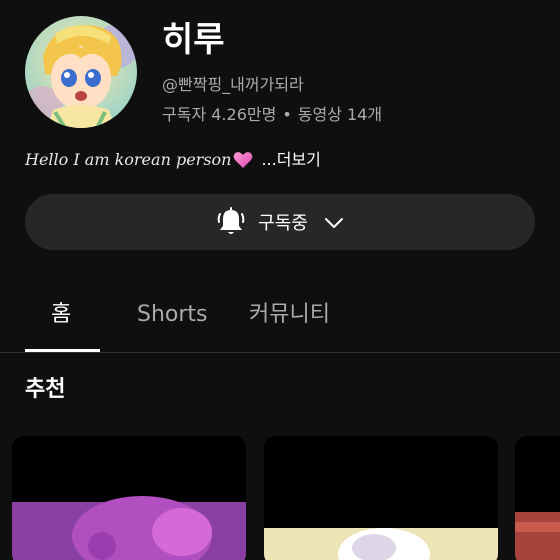 The height and width of the screenshot is (560, 560). I want to click on section-title: 추천, so click(45, 389).